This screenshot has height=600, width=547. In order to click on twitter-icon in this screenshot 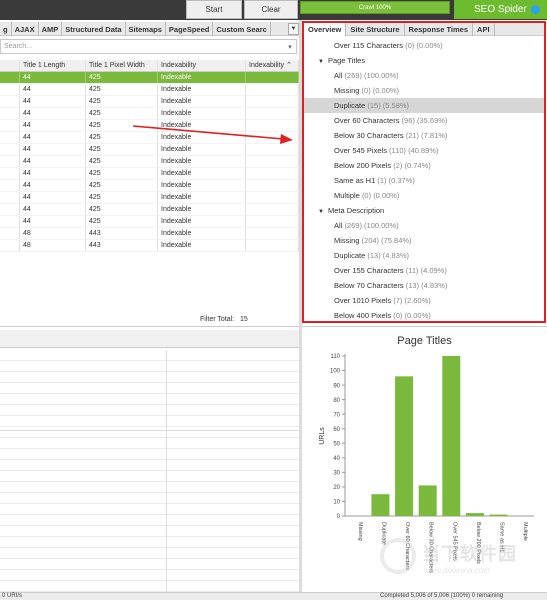, I will do `click(535, 9)`.